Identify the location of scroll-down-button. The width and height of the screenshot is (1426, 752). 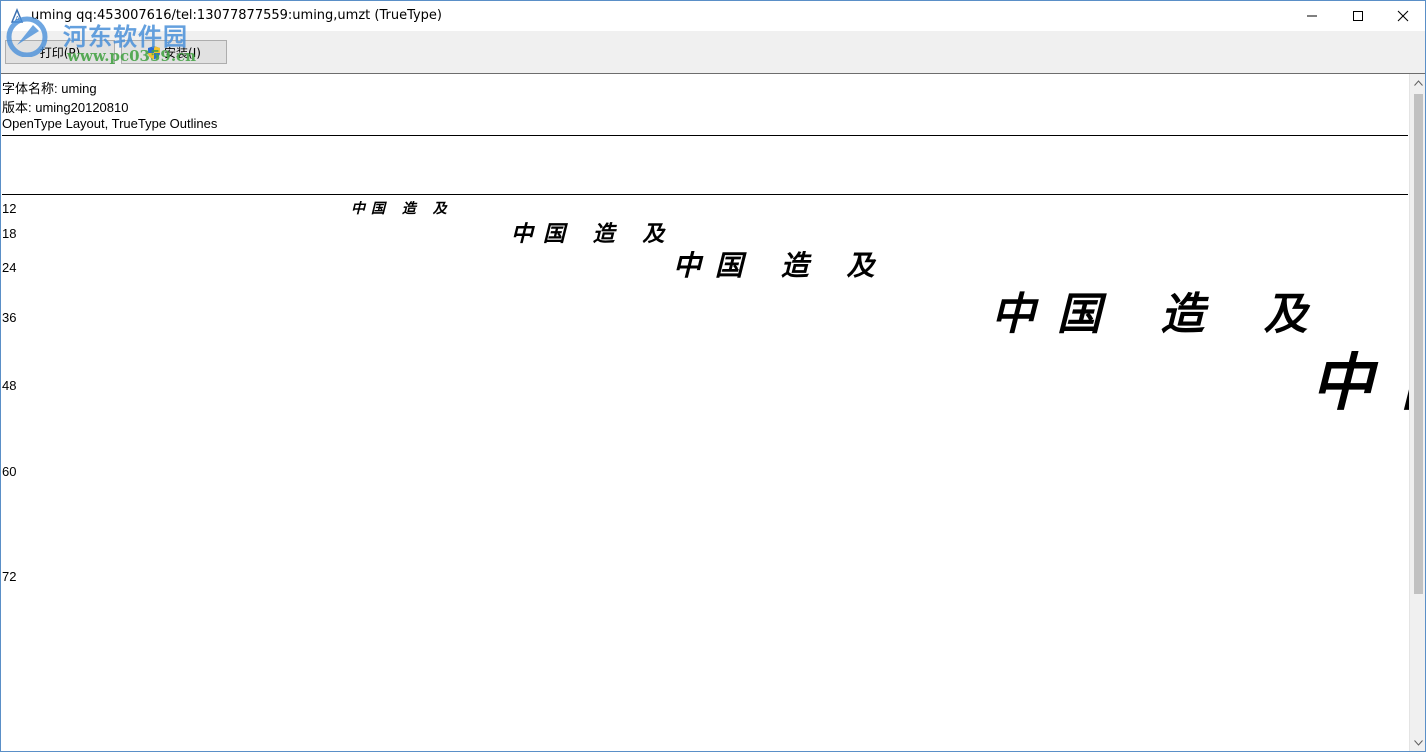
(1417, 742).